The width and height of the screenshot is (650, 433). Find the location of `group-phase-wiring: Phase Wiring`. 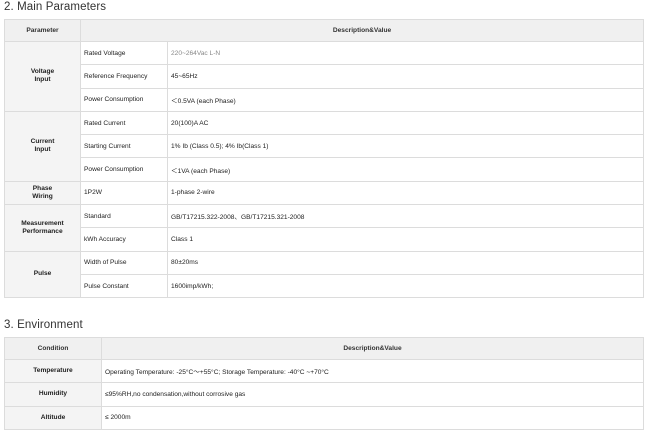

group-phase-wiring: Phase Wiring is located at coordinates (42, 193).